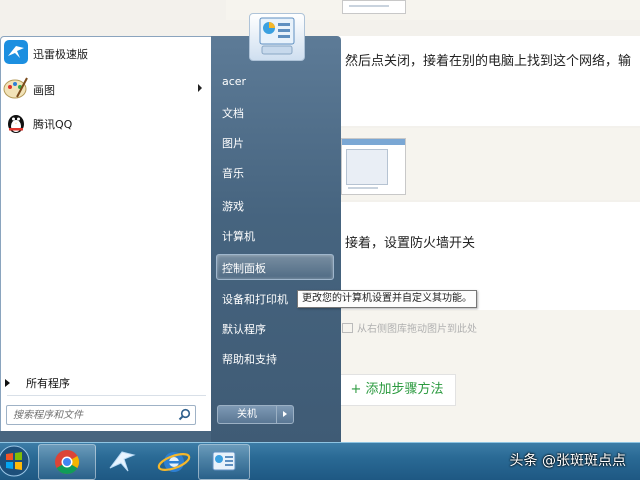 This screenshot has height=482, width=640. What do you see at coordinates (347, 328) in the screenshot?
I see `image-icon` at bounding box center [347, 328].